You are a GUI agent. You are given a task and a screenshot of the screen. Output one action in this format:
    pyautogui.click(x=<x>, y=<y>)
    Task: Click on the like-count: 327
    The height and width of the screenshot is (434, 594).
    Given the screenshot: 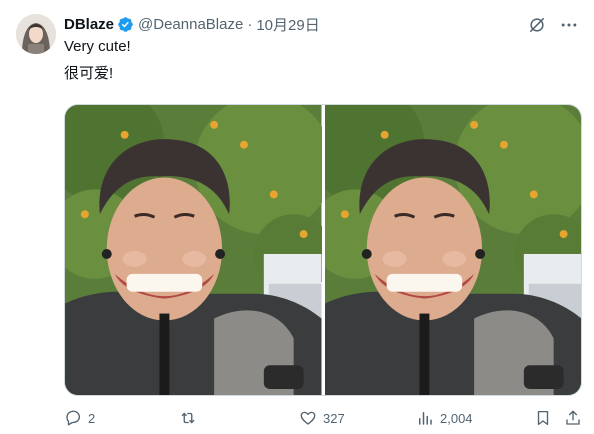 What is the action you would take?
    pyautogui.click(x=334, y=418)
    